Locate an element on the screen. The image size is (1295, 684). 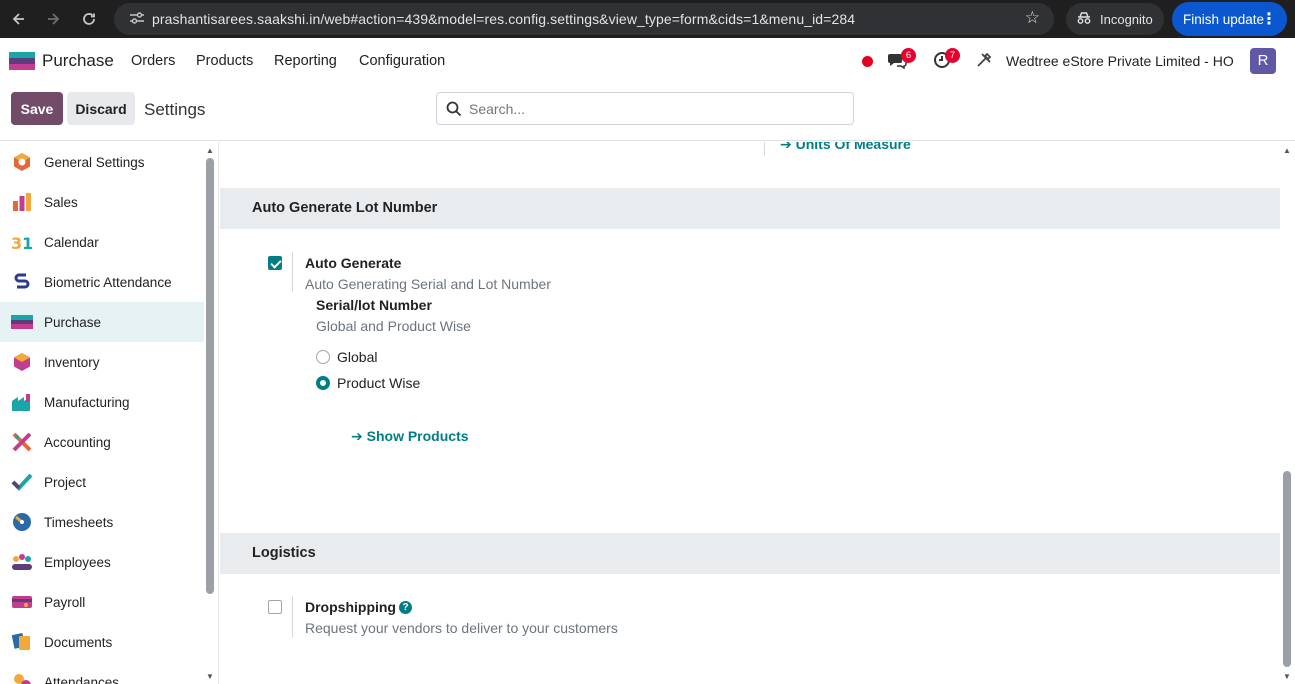
radio-product-wise-label: Product Wise is located at coordinates (378, 383).